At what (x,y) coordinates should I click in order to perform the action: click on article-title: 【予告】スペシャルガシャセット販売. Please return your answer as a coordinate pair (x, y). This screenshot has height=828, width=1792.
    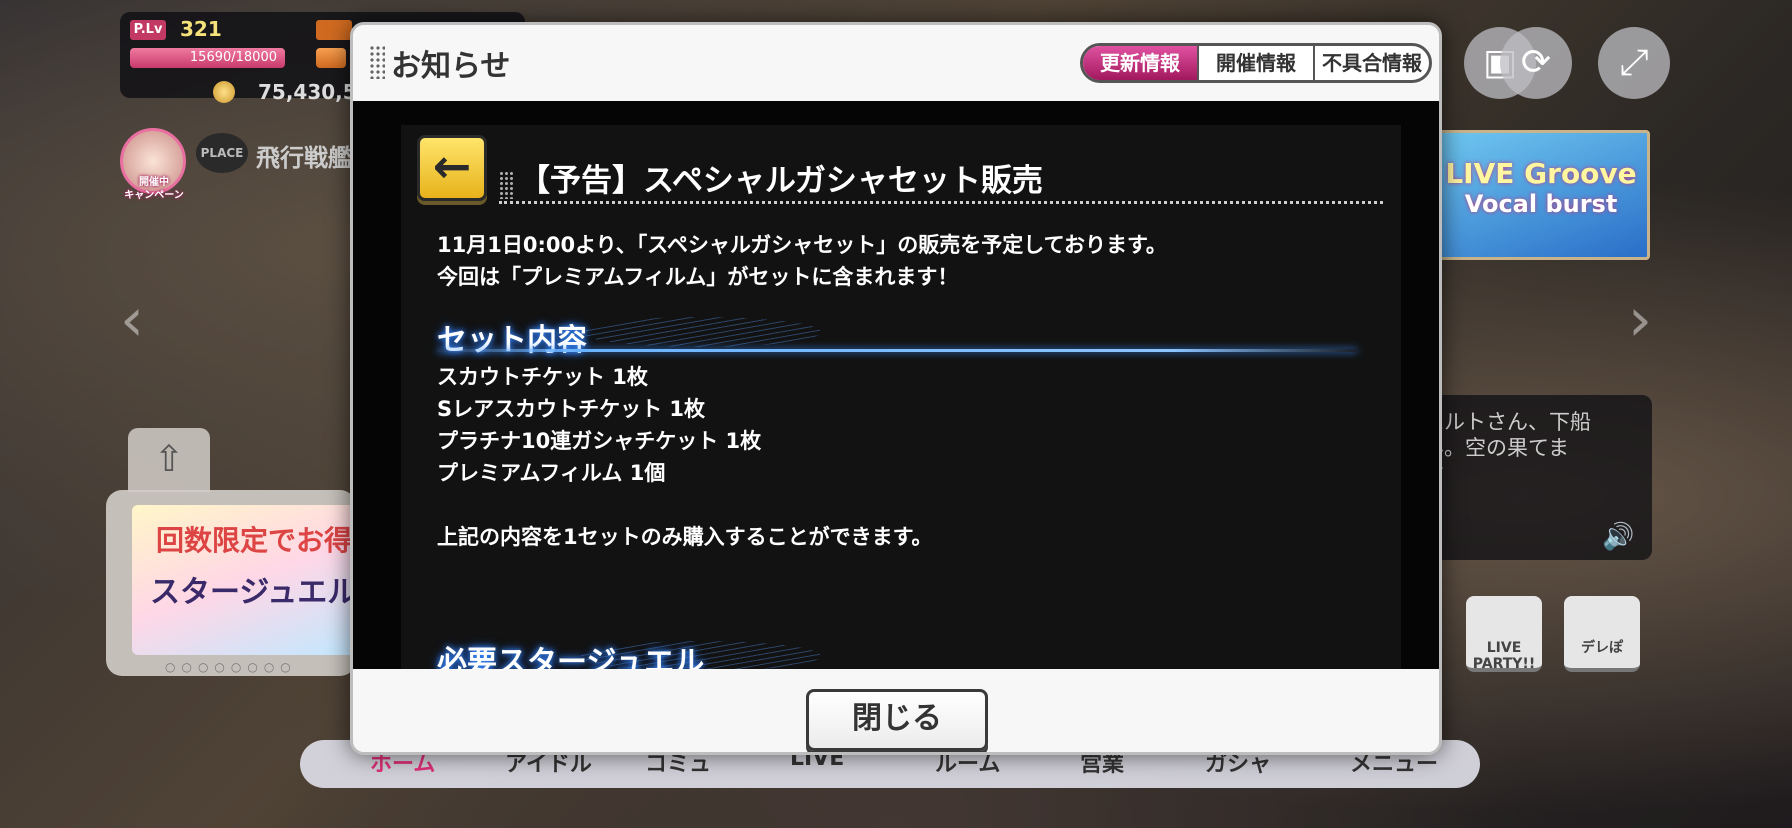
    Looking at the image, I should click on (781, 181).